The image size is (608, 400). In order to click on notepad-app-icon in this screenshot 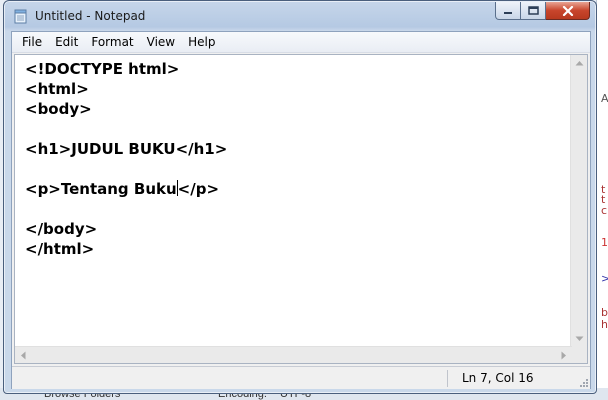, I will do `click(21, 16)`.